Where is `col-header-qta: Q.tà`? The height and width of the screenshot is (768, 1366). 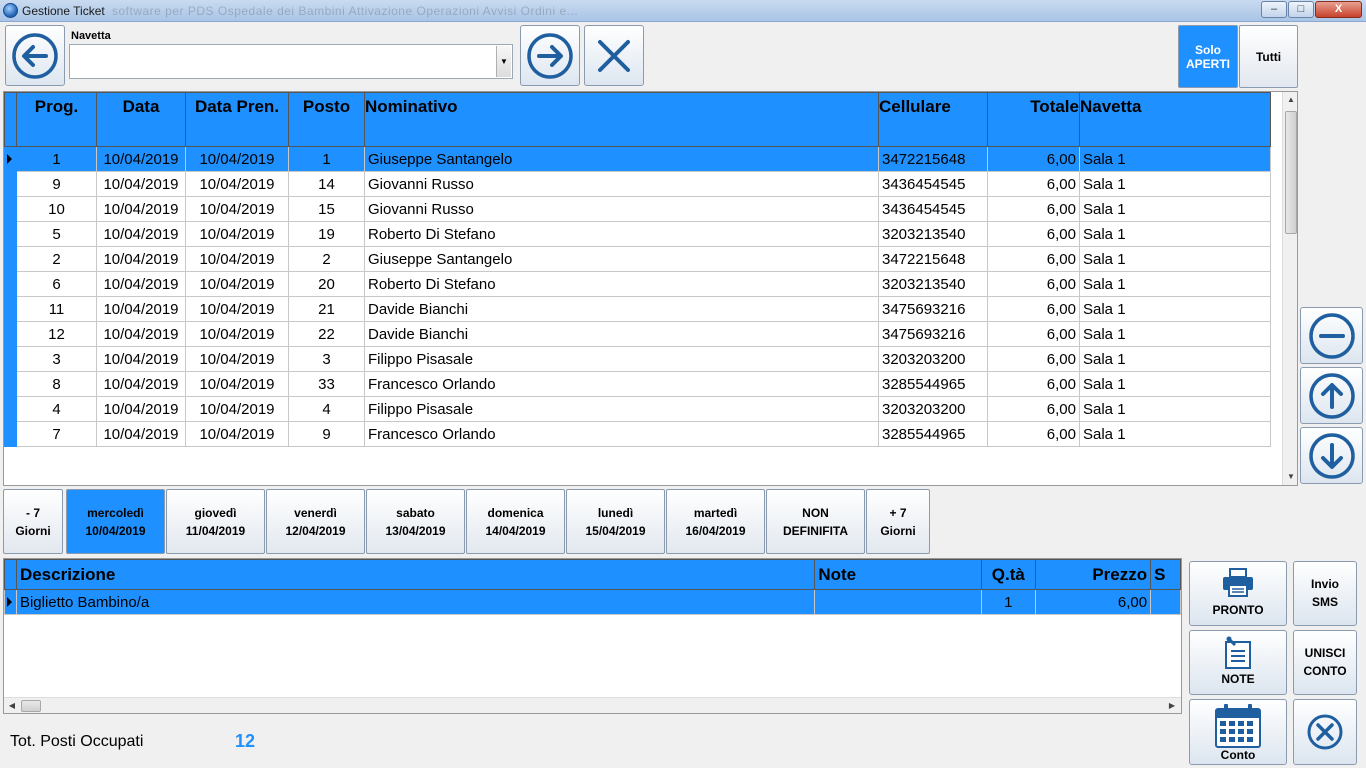
col-header-qta: Q.tà is located at coordinates (1008, 574).